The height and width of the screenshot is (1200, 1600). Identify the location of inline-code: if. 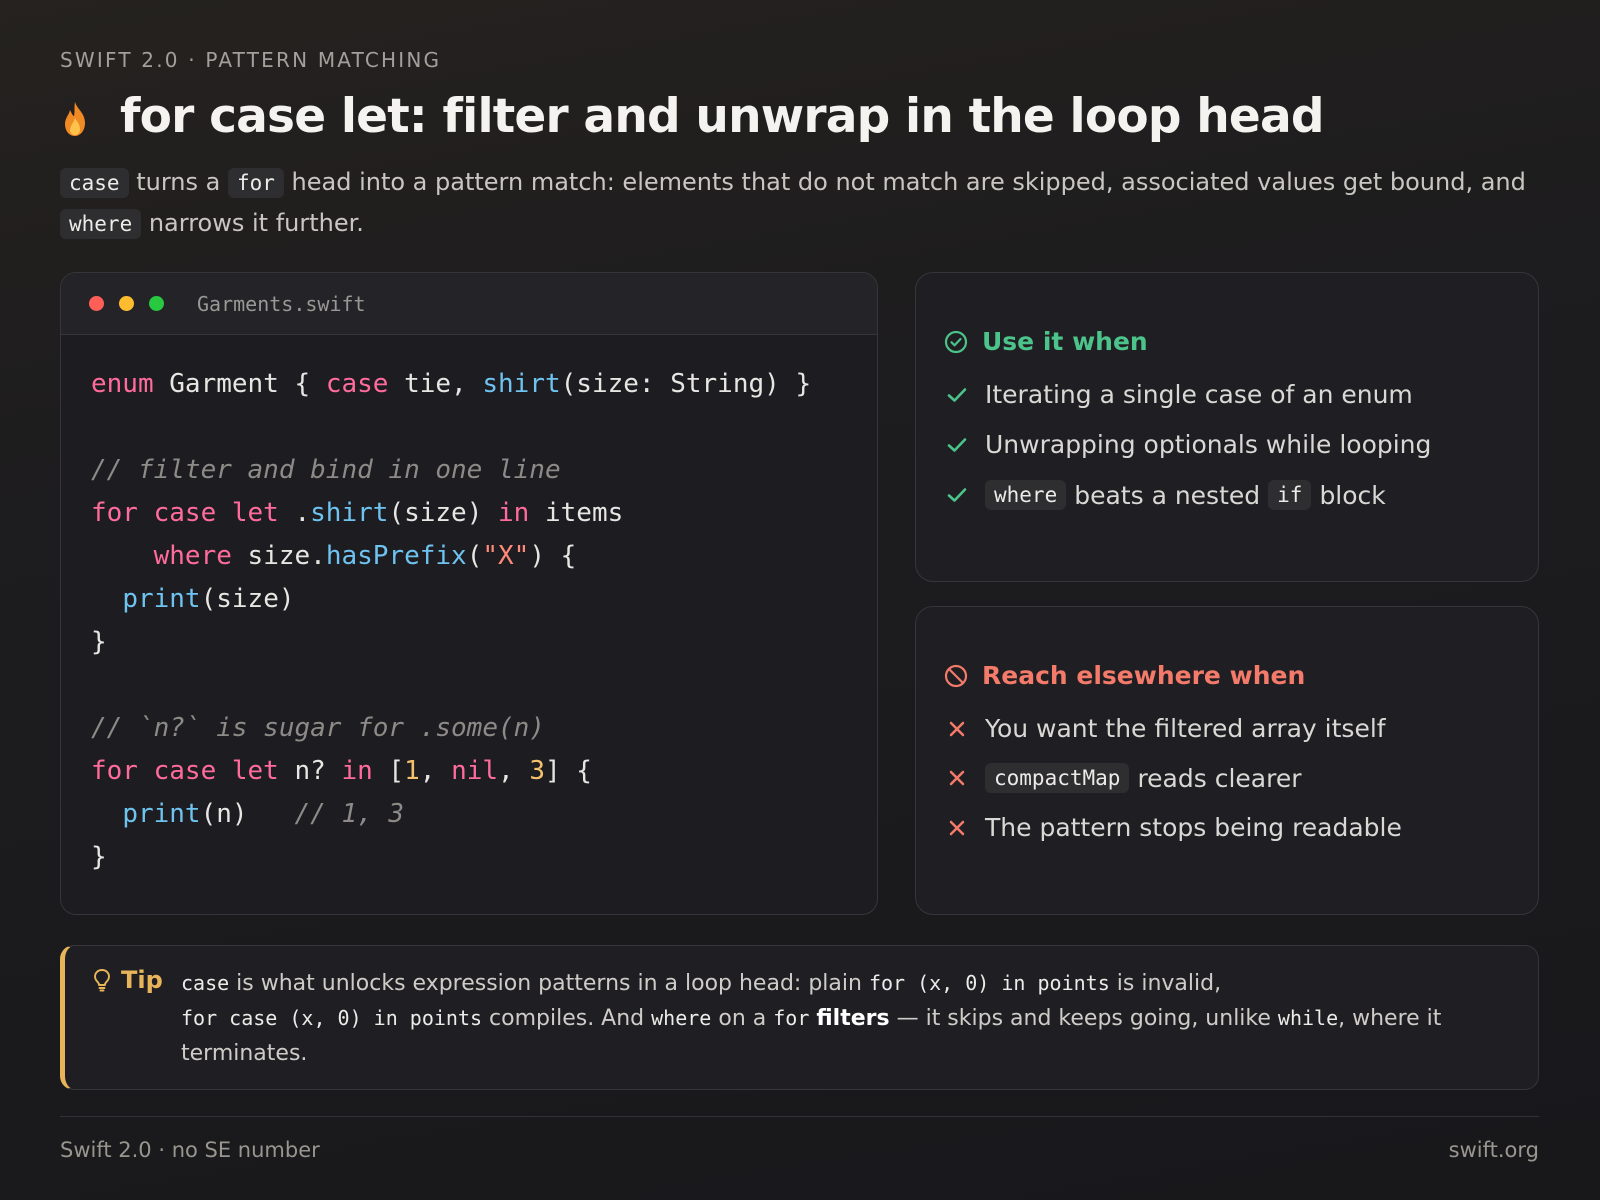
(1290, 495).